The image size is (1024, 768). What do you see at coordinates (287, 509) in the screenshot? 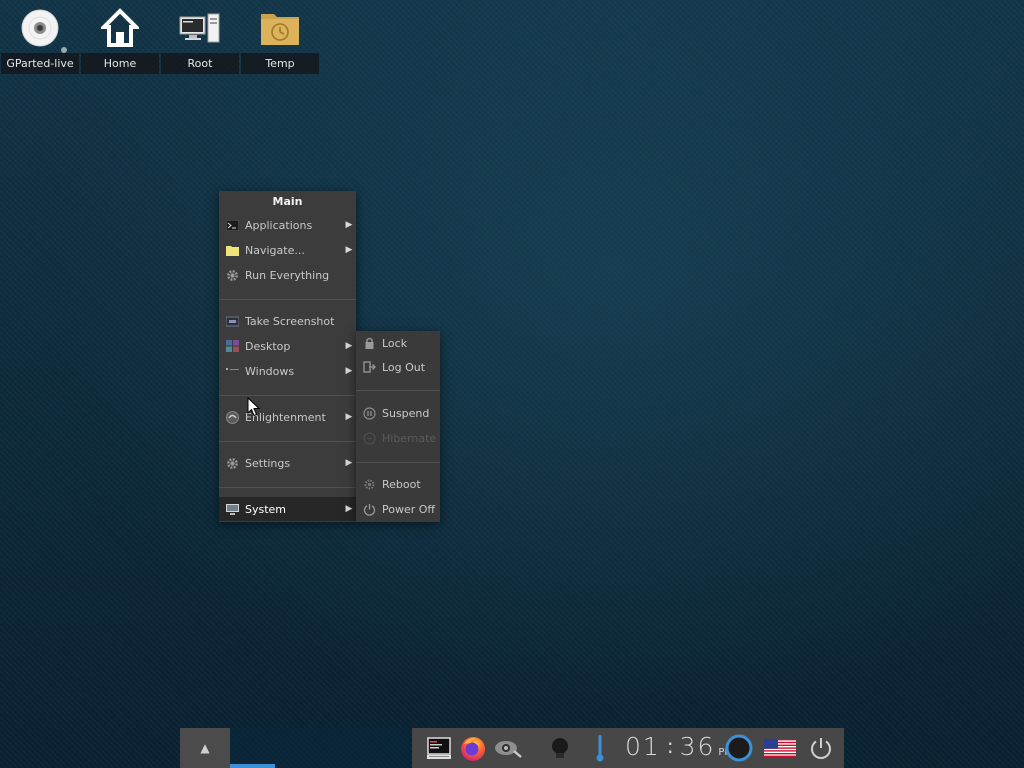
I see `menu-item-system: System ▶` at bounding box center [287, 509].